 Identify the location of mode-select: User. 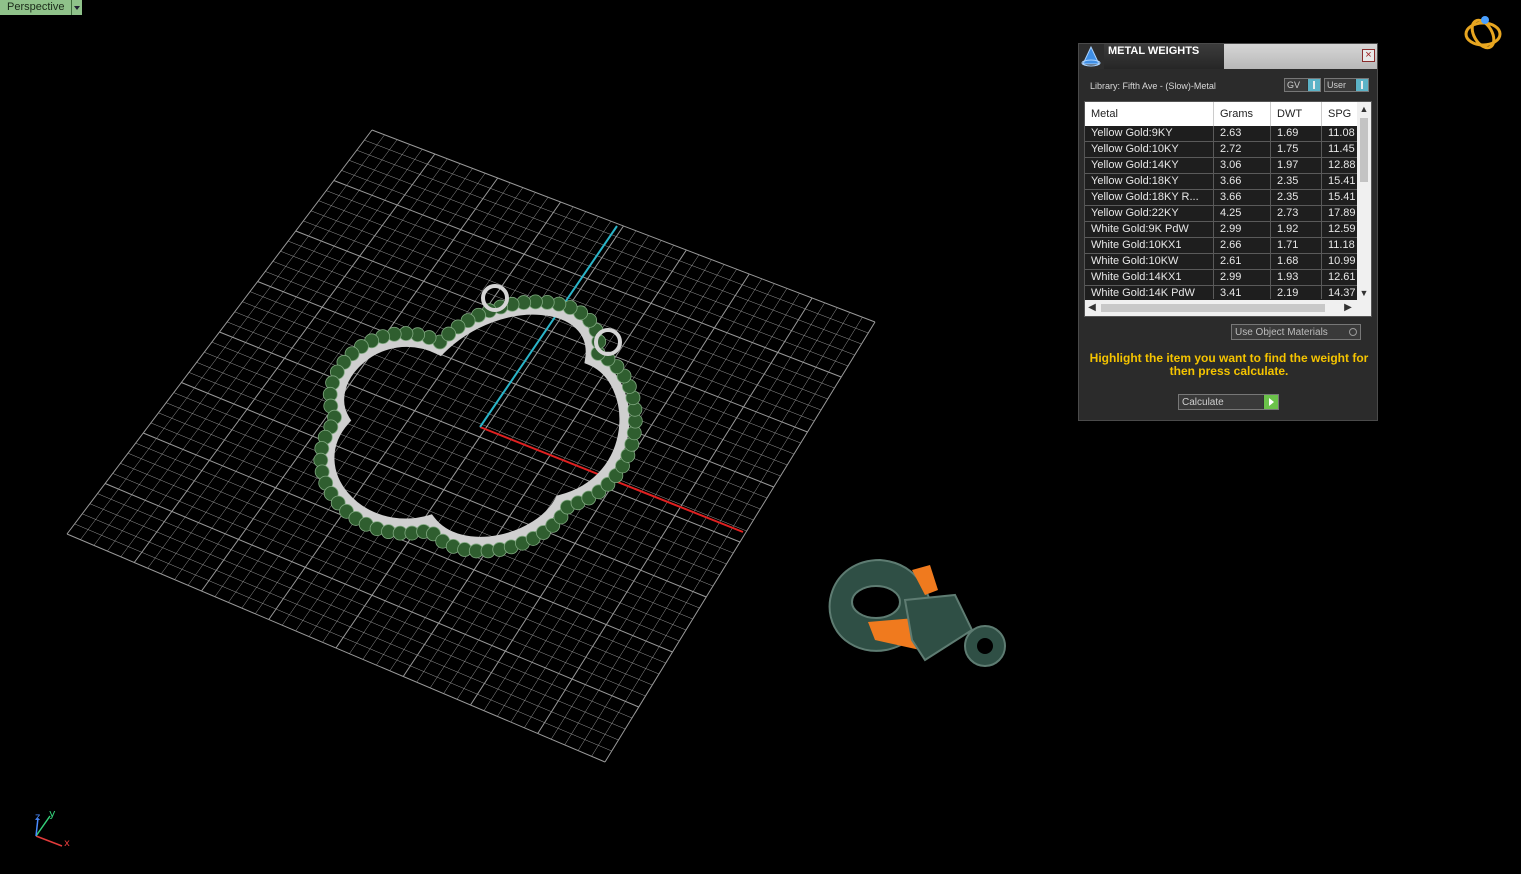
(1346, 85).